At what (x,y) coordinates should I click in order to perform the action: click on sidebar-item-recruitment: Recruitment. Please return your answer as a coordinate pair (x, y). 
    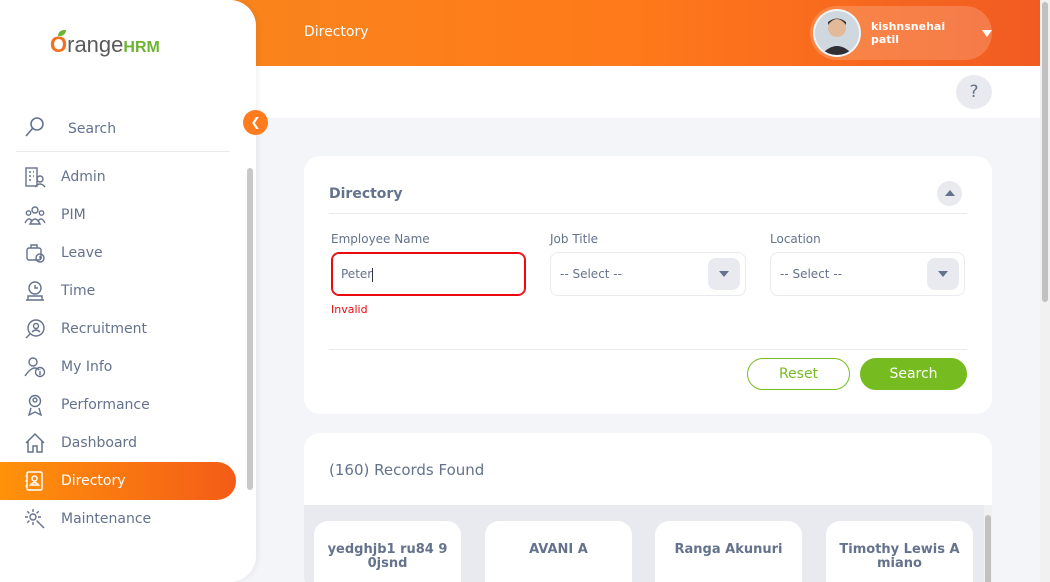
    Looking at the image, I should click on (118, 329).